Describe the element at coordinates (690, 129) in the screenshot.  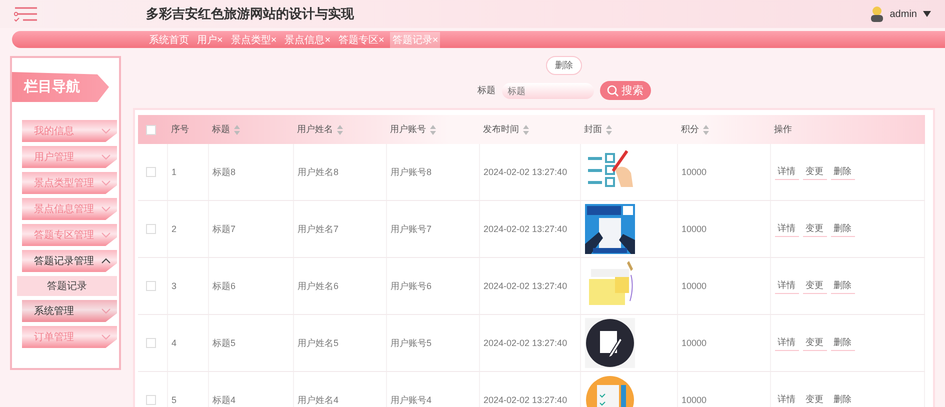
I see `column-label: 积分` at that location.